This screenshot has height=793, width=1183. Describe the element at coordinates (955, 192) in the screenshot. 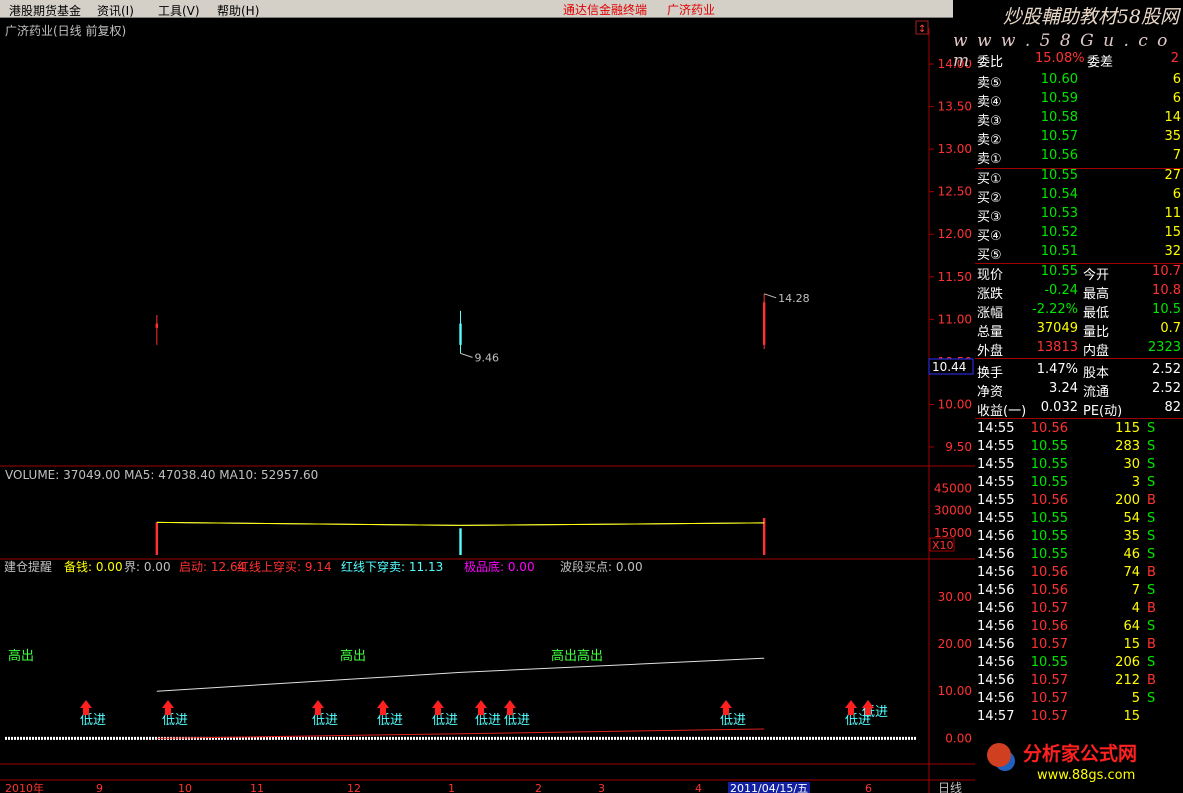

I see `price-tick-label: 12.50` at that location.